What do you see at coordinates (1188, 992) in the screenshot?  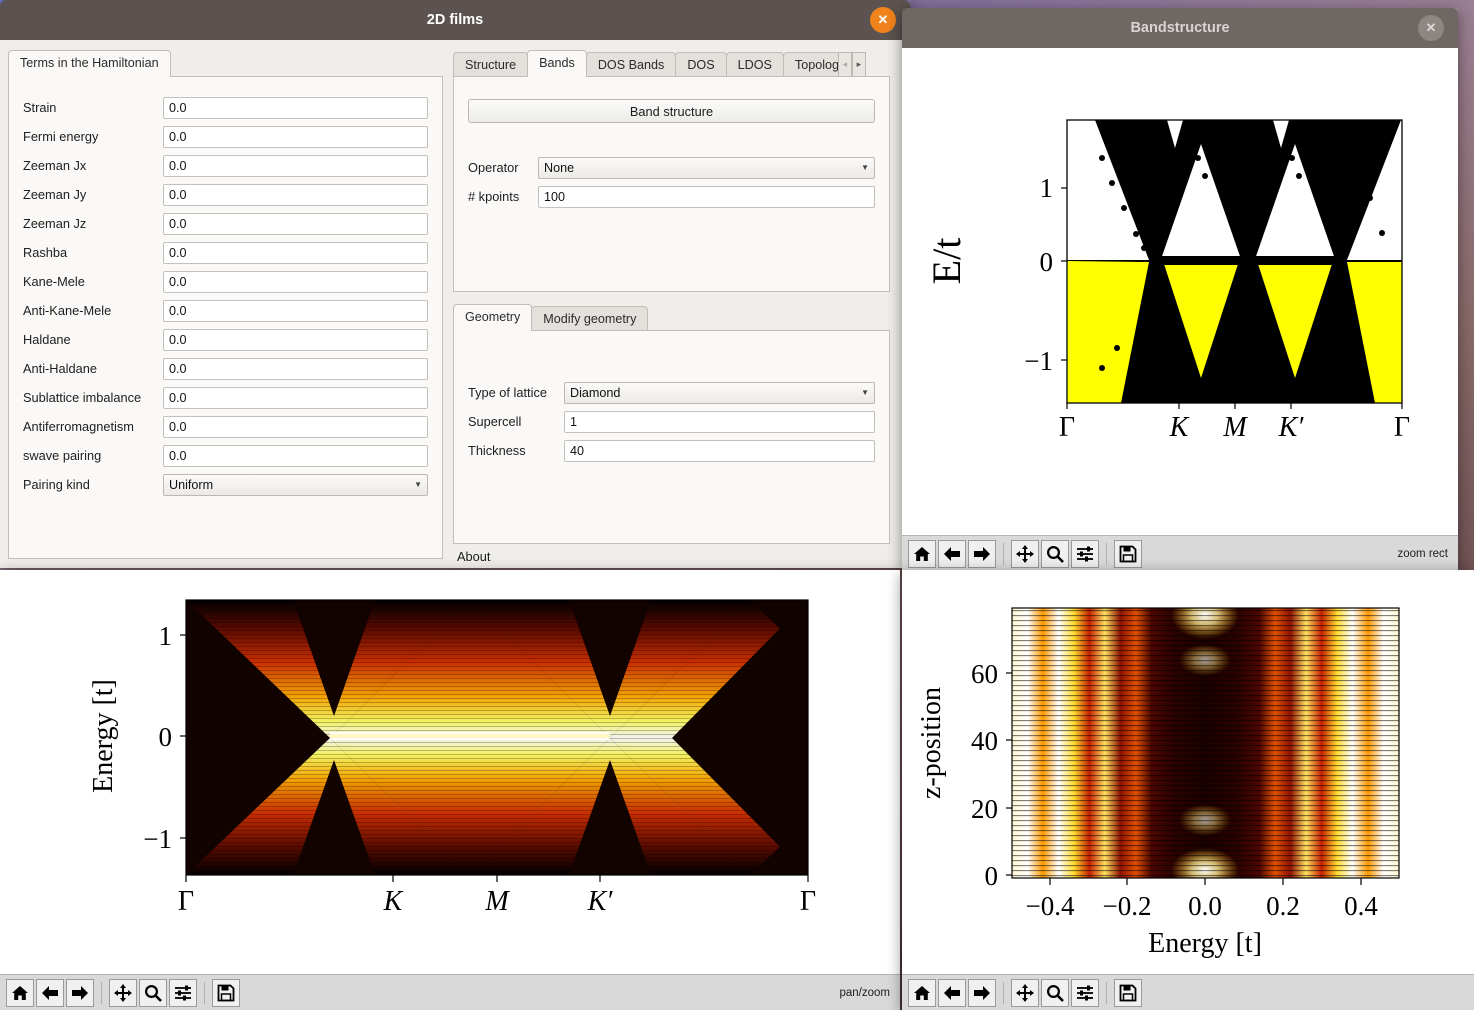 I see `ldos-toolbar` at bounding box center [1188, 992].